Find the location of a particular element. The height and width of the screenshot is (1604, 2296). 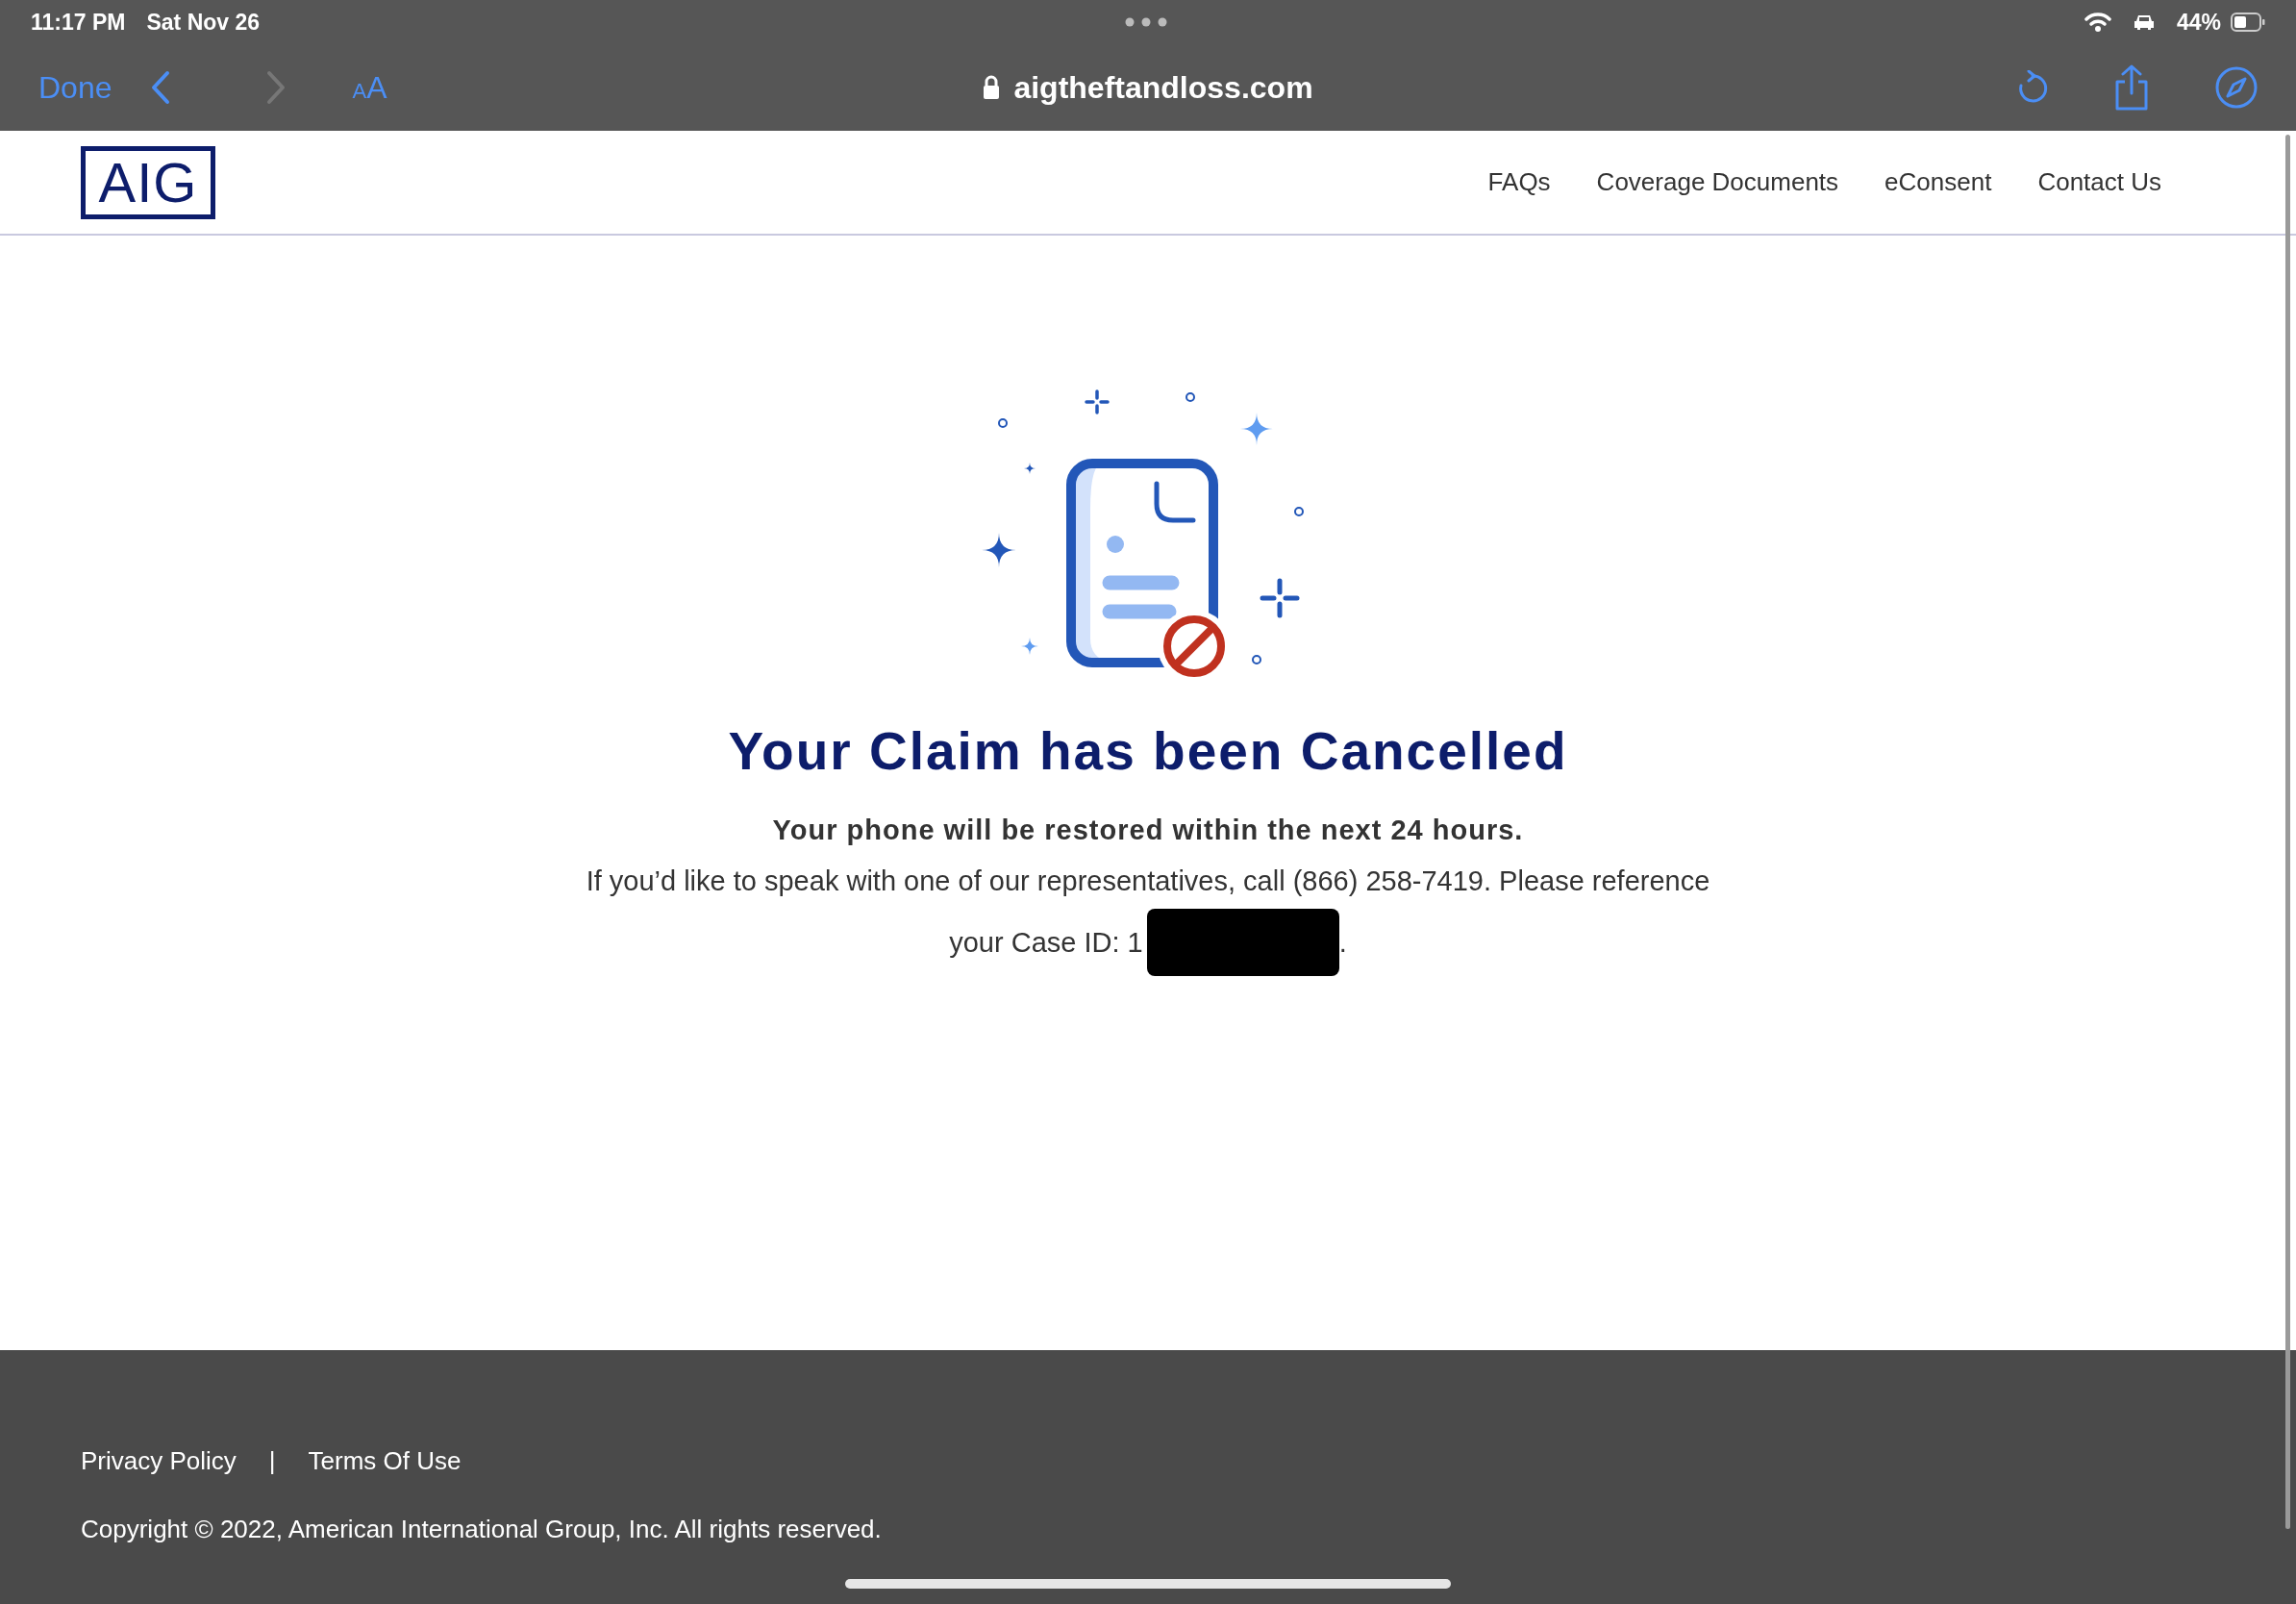

compass-icon is located at coordinates (2236, 87).